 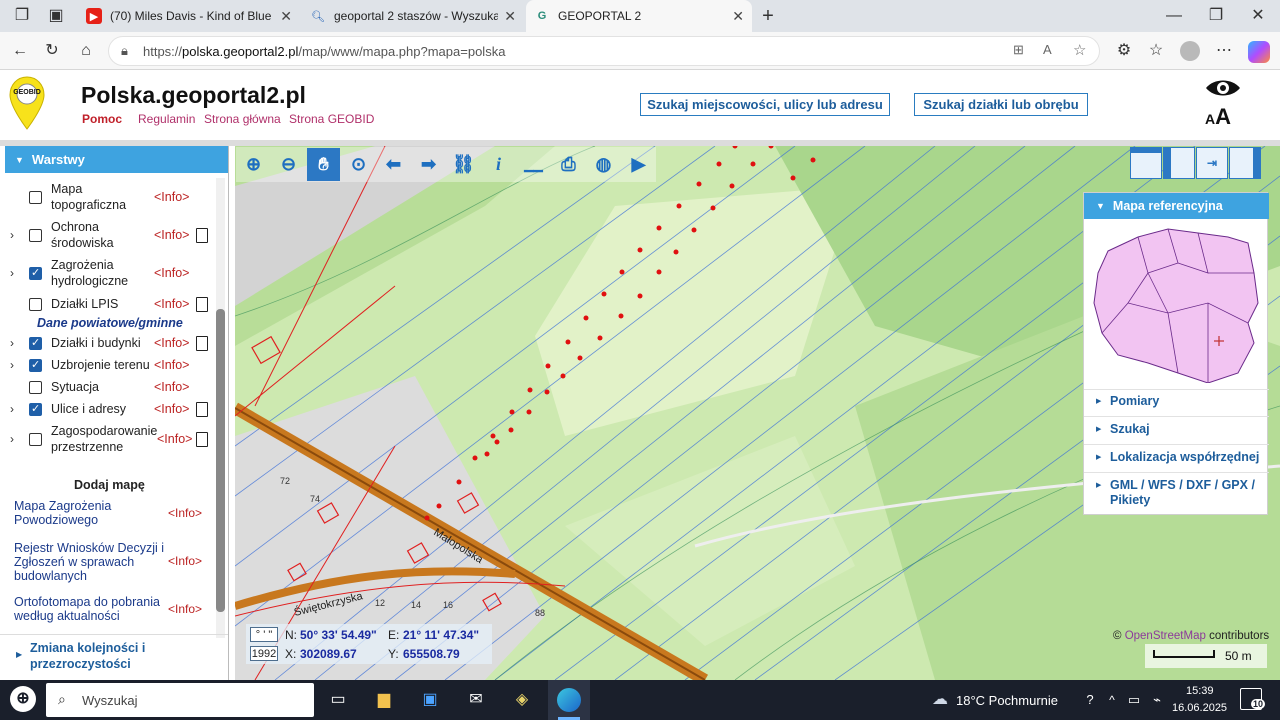 What do you see at coordinates (19, 654) in the screenshot?
I see `expand-arrow-icon: ▶` at bounding box center [19, 654].